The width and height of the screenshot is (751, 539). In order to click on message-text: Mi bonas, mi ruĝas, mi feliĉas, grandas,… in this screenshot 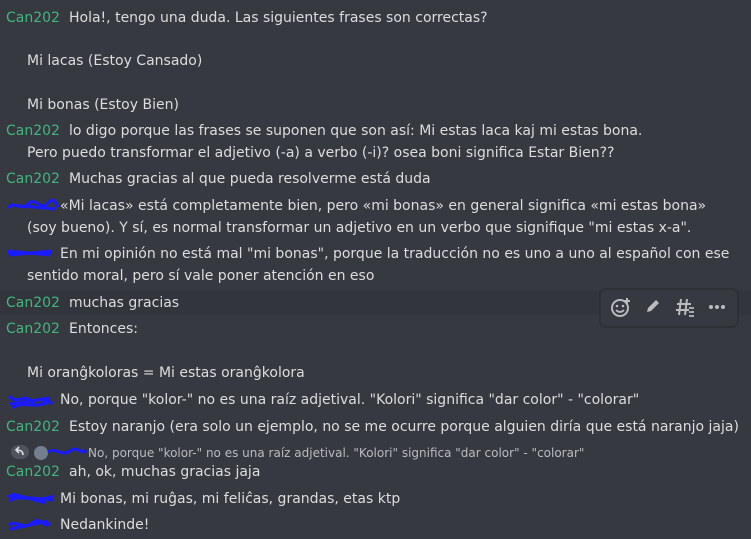, I will do `click(230, 499)`.